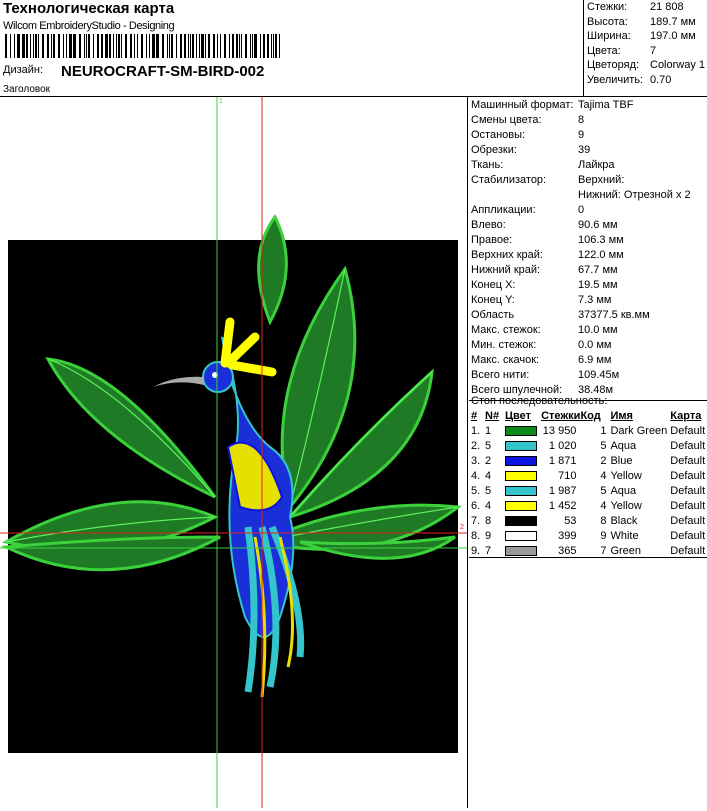  Describe the element at coordinates (476, 445) in the screenshot. I see `row-index: 2.` at that location.